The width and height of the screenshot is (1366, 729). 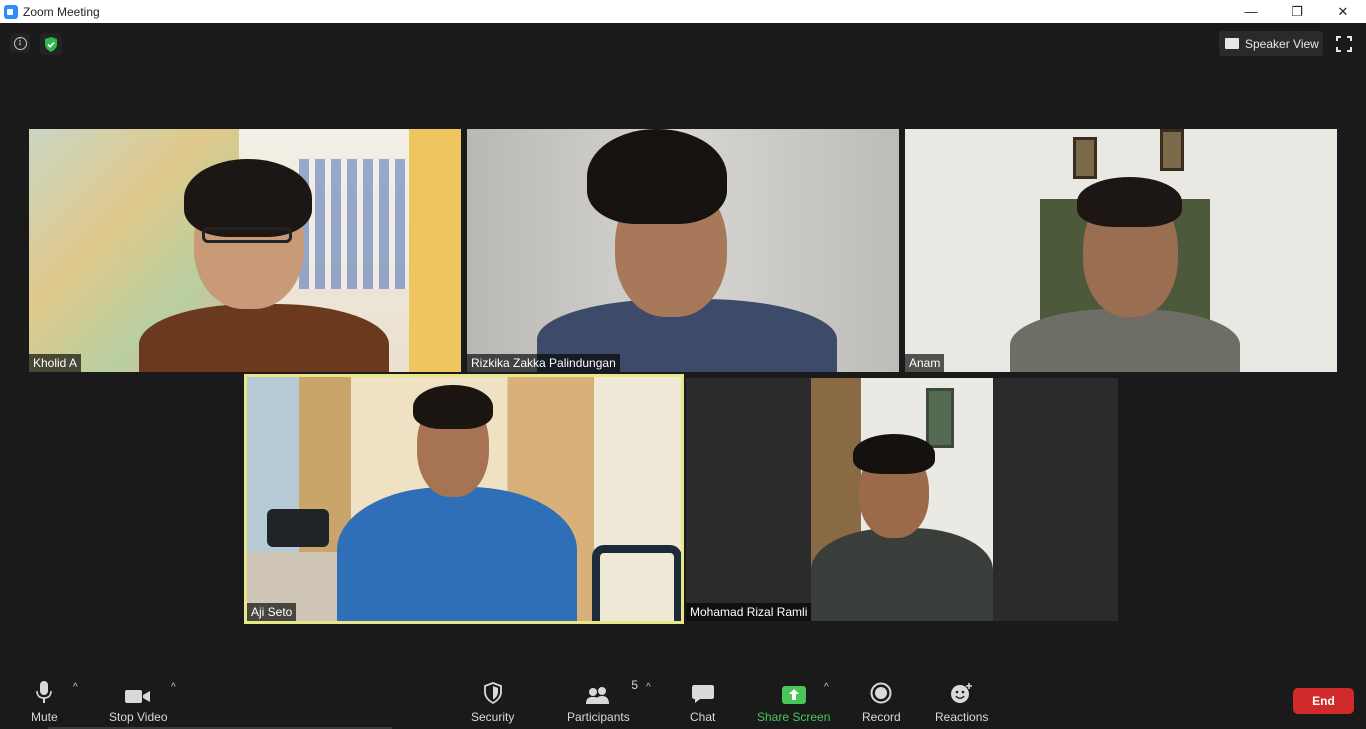 I want to click on window-controls: — ❐ ✕, so click(x=1297, y=11).